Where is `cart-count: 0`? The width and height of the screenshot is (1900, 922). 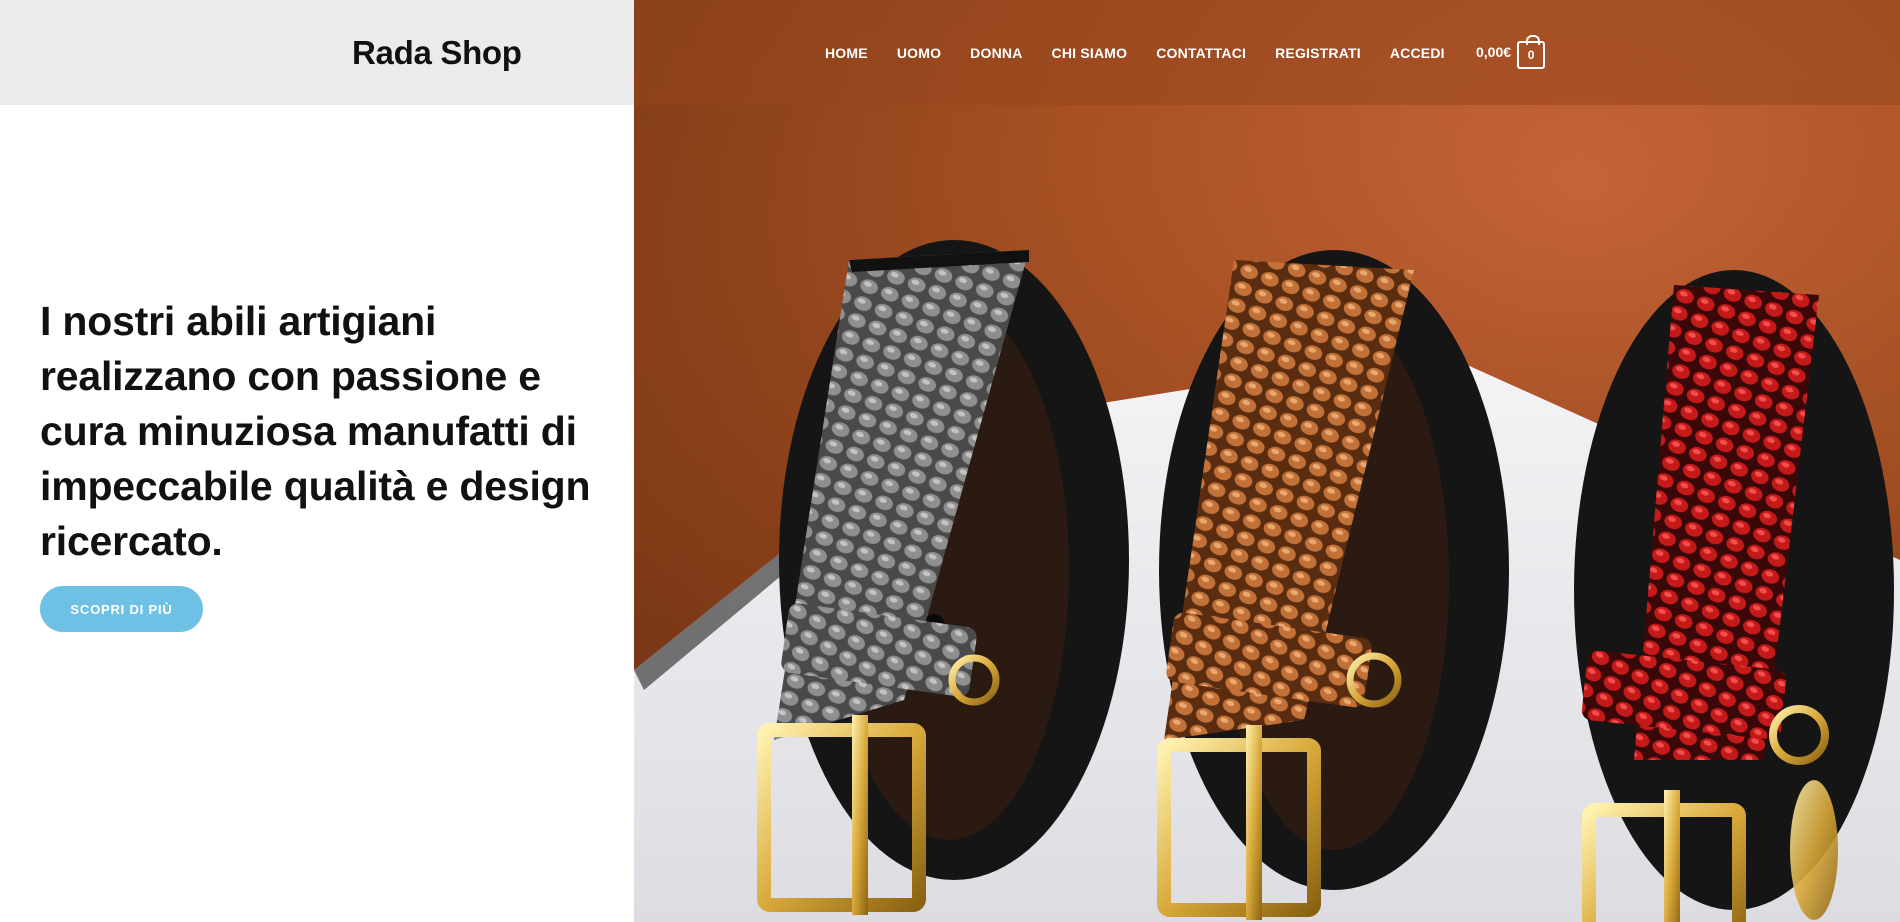
cart-count: 0 is located at coordinates (1531, 55).